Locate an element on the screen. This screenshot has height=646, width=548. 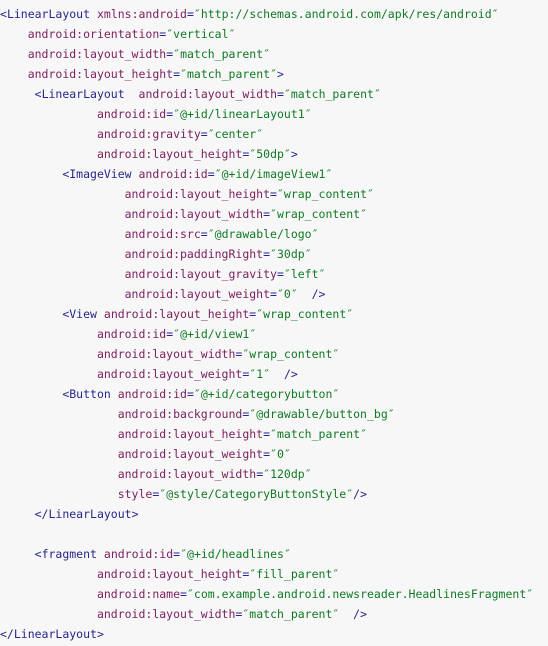
code-line: <ImageView android:id=″@+id/imageView1″ is located at coordinates (274, 174).